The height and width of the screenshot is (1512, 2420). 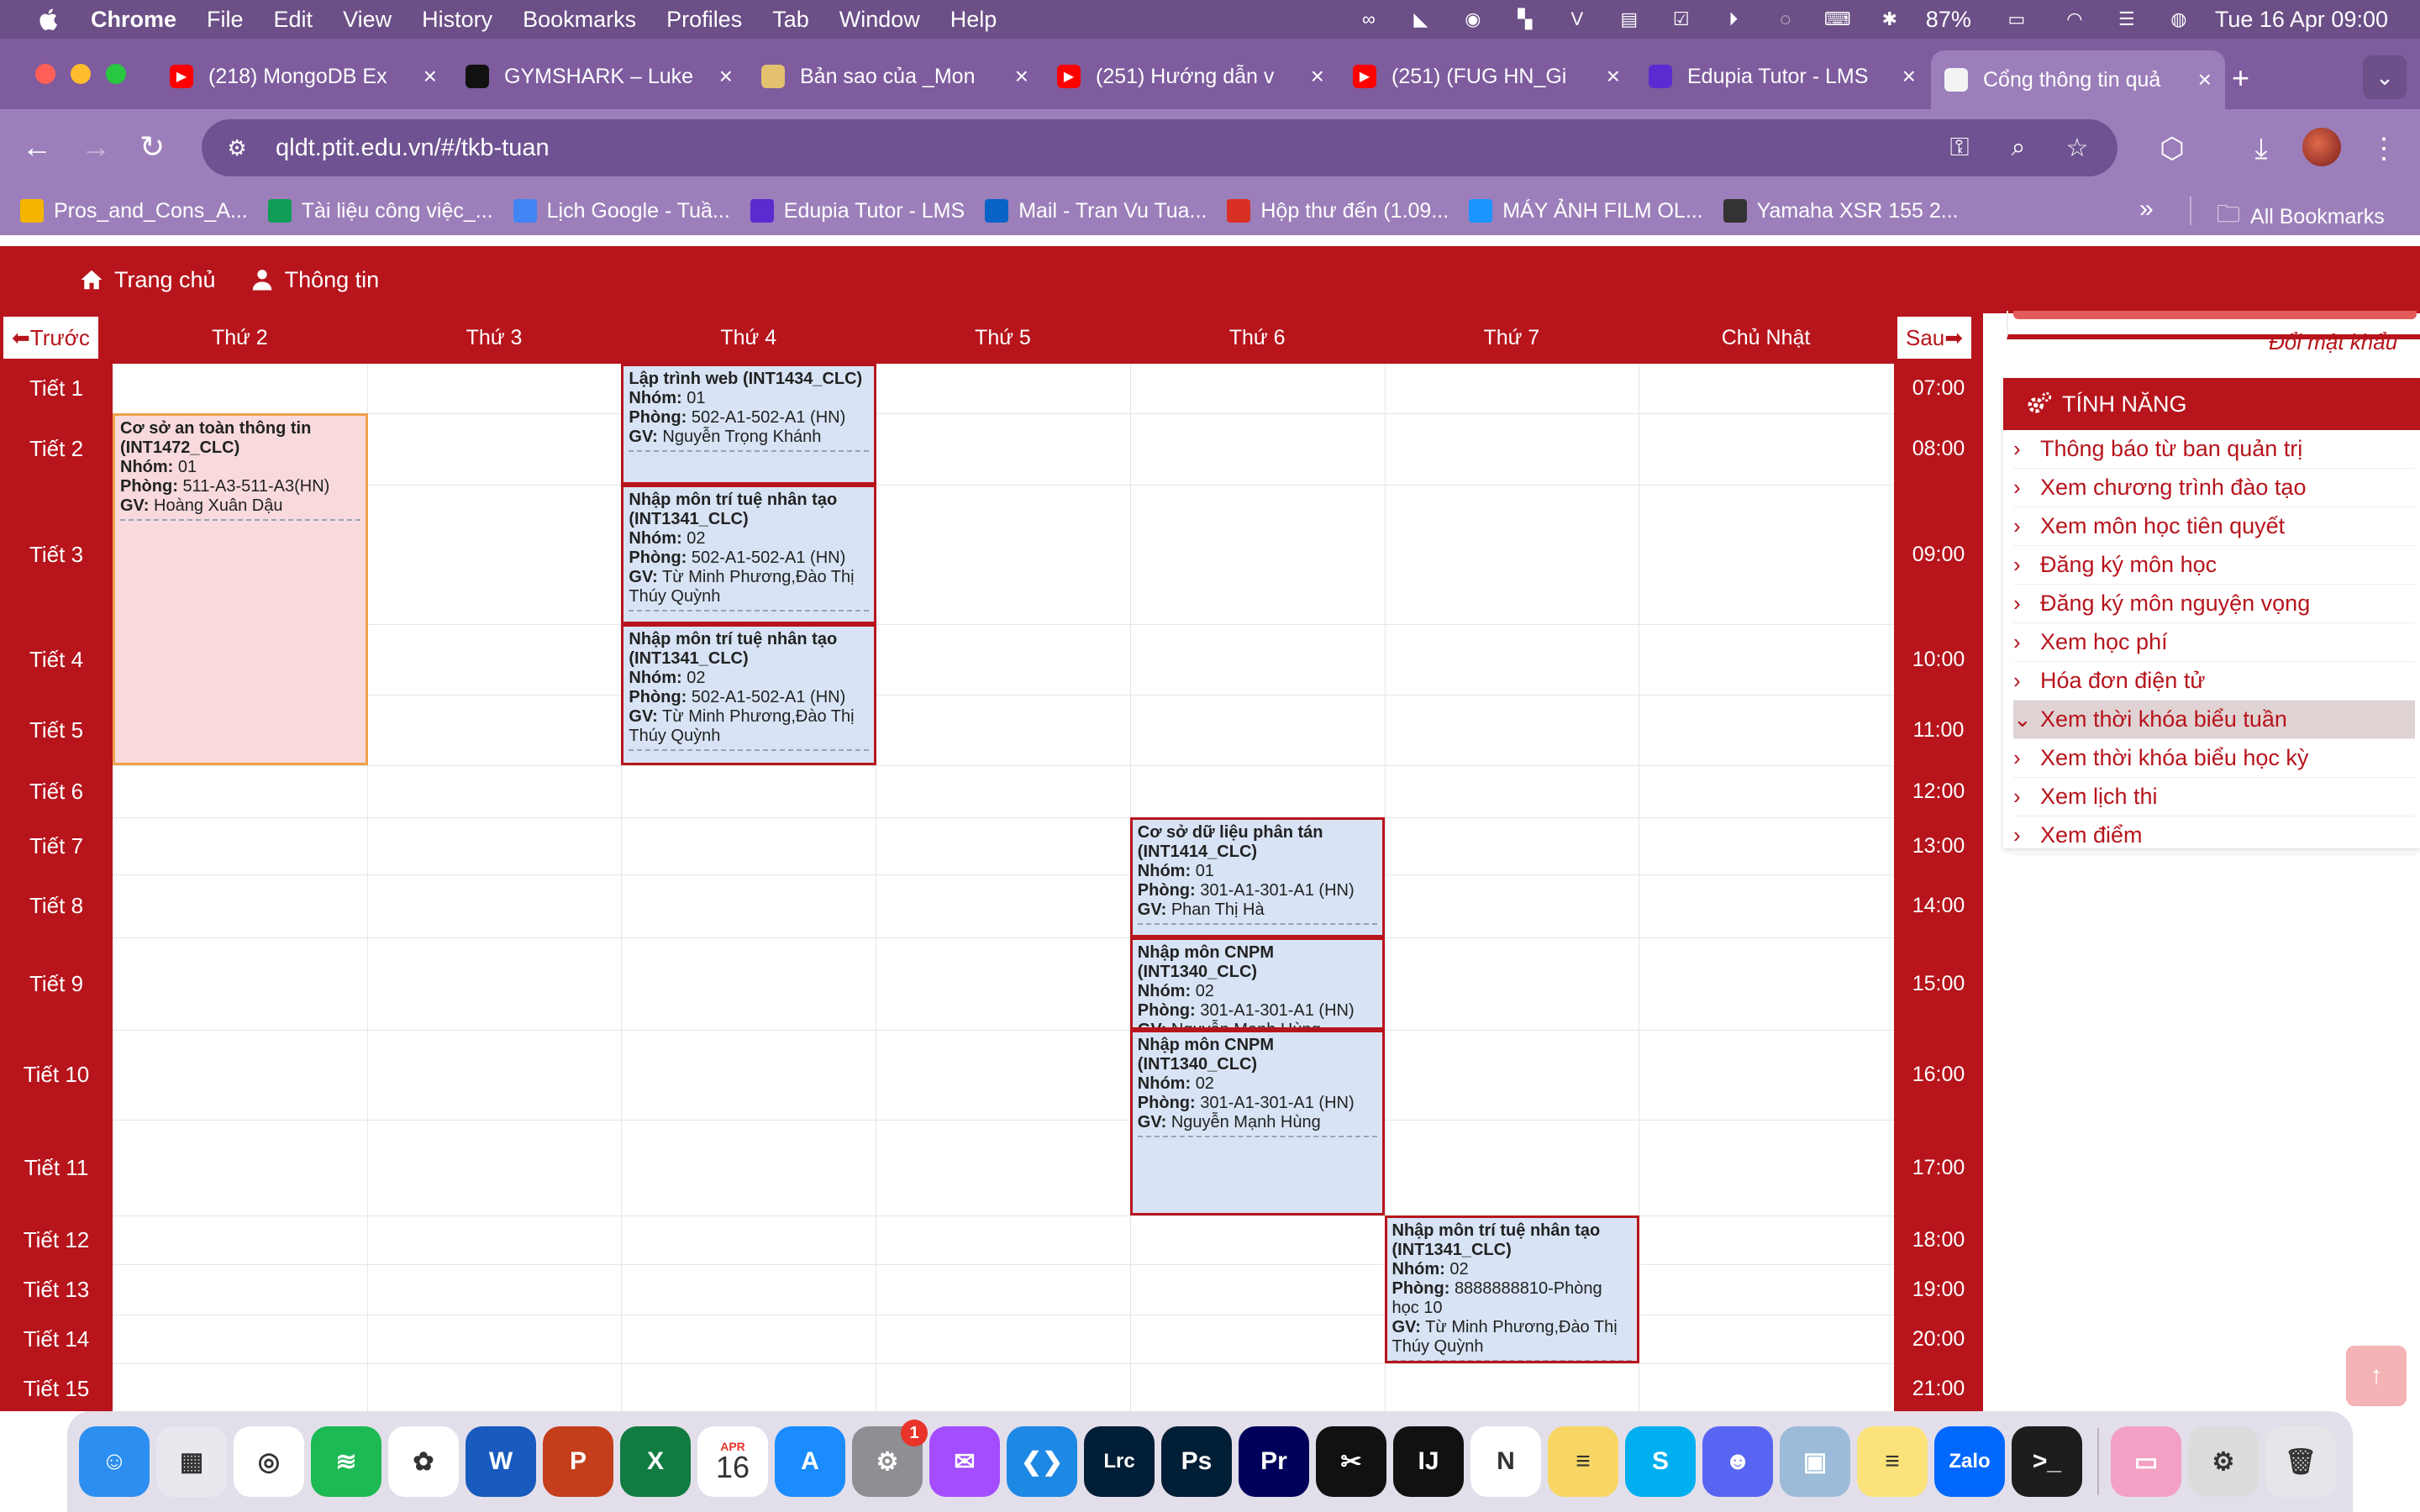 What do you see at coordinates (1042, 1461) in the screenshot?
I see `vscode-icon: ❮❯` at bounding box center [1042, 1461].